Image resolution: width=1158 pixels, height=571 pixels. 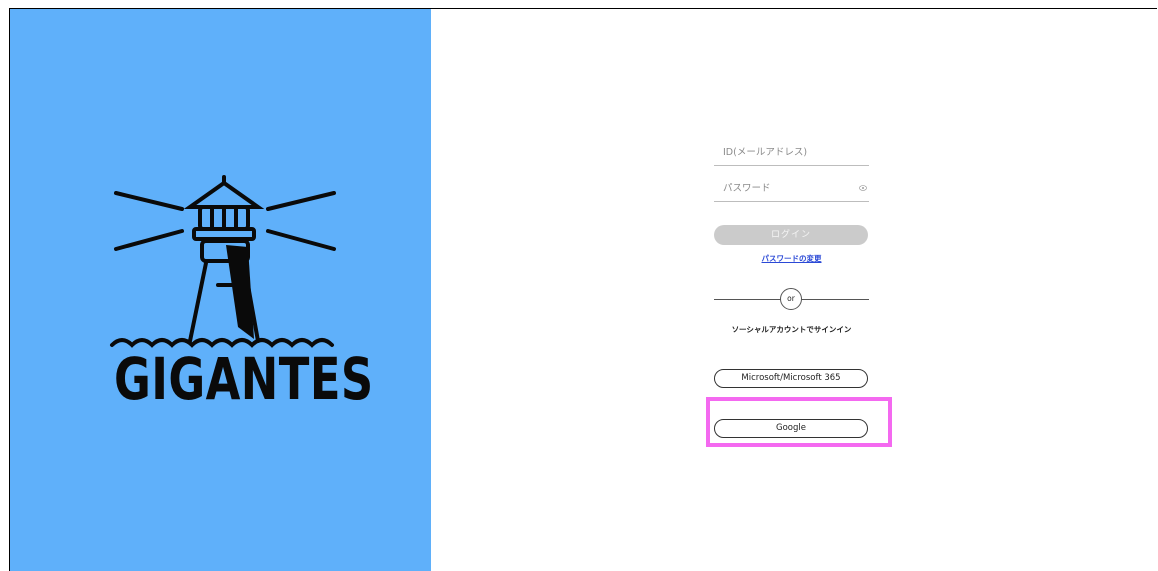 I want to click on social-signin-caption: ソーシャルアカウントでサインイン, so click(x=791, y=329).